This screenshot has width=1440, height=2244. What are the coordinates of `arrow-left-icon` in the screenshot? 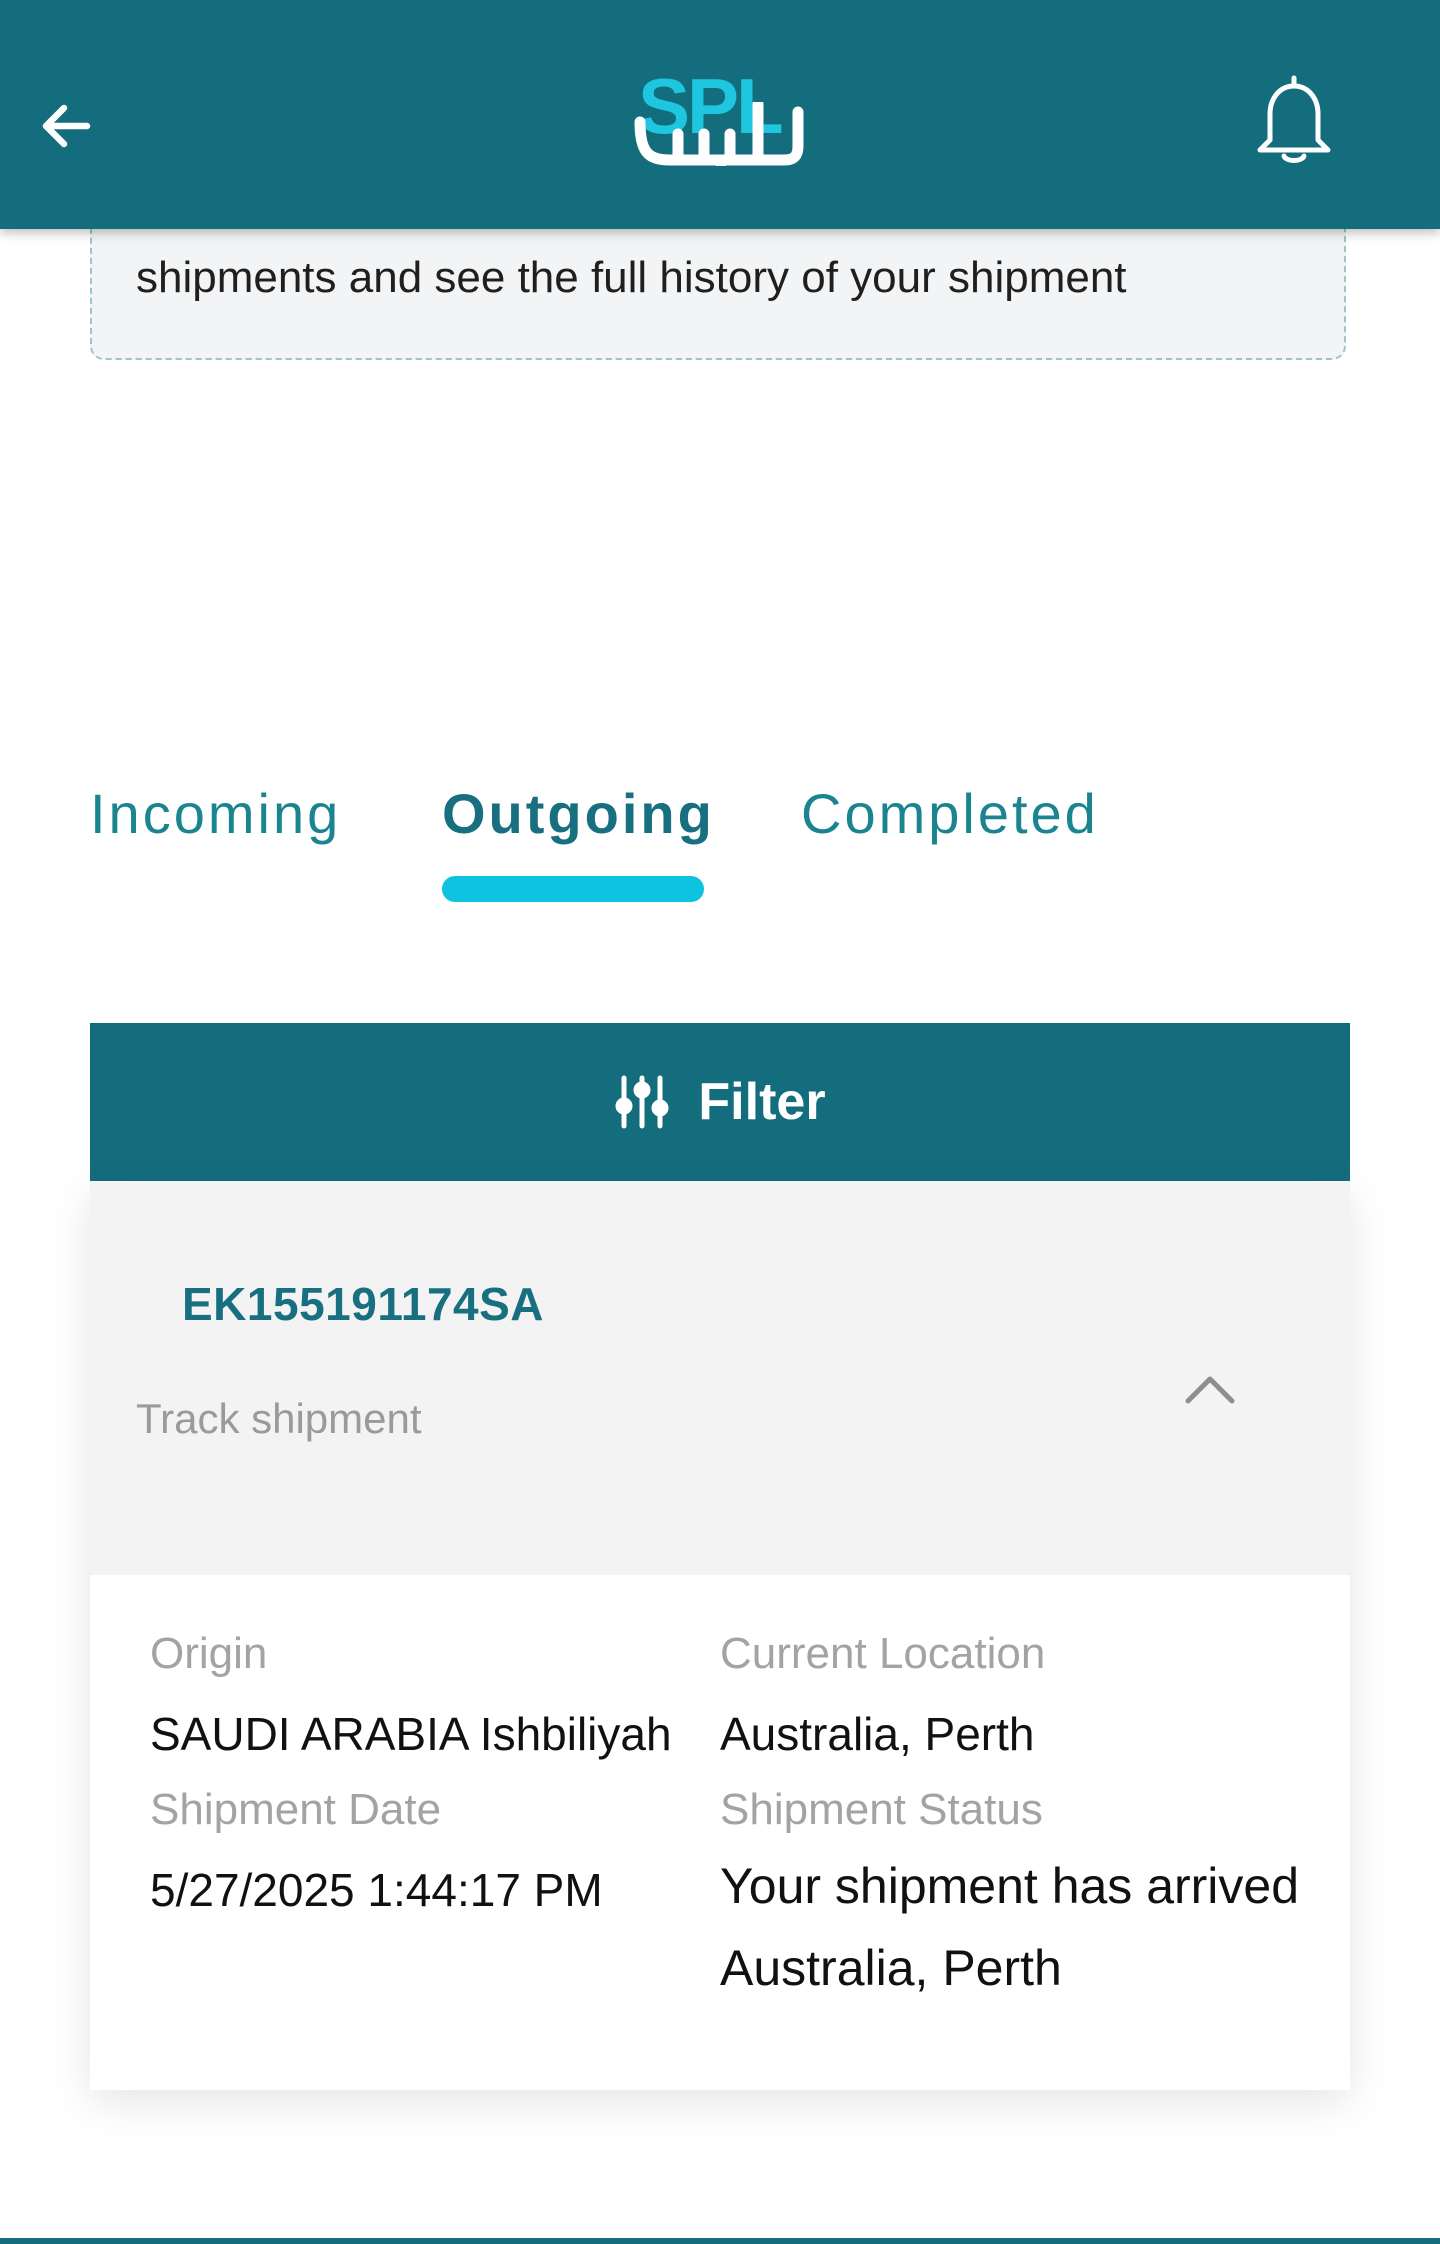 It's located at (66, 126).